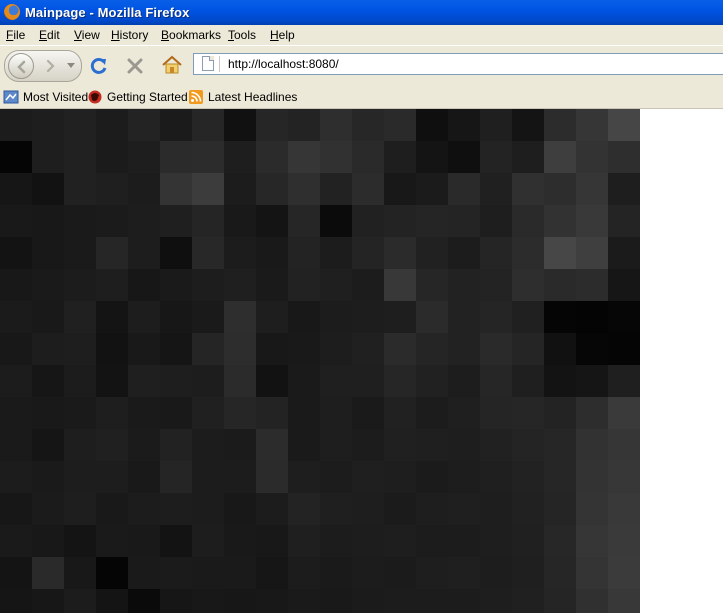  Describe the element at coordinates (11, 97) in the screenshot. I see `most-visited-icon` at that location.